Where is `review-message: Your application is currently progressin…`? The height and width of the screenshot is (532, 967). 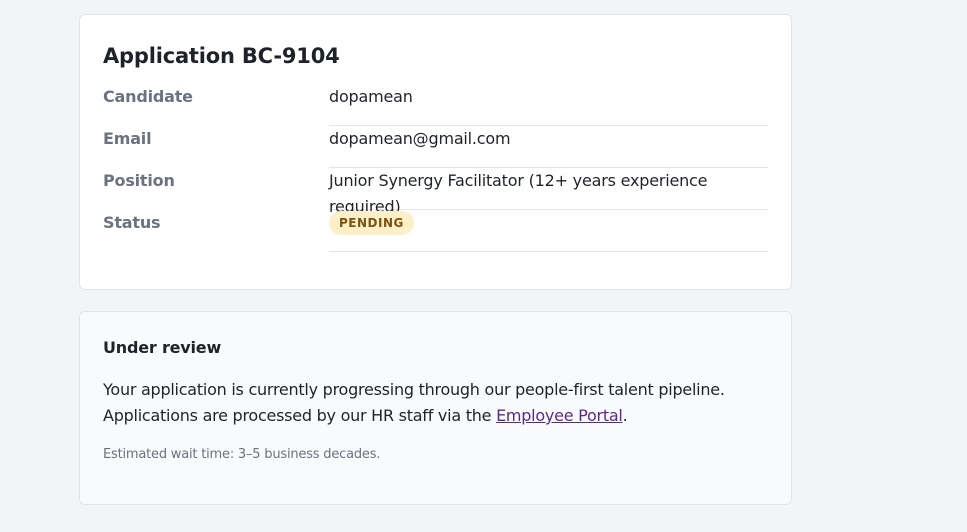 review-message: Your application is currently progressin… is located at coordinates (435, 403).